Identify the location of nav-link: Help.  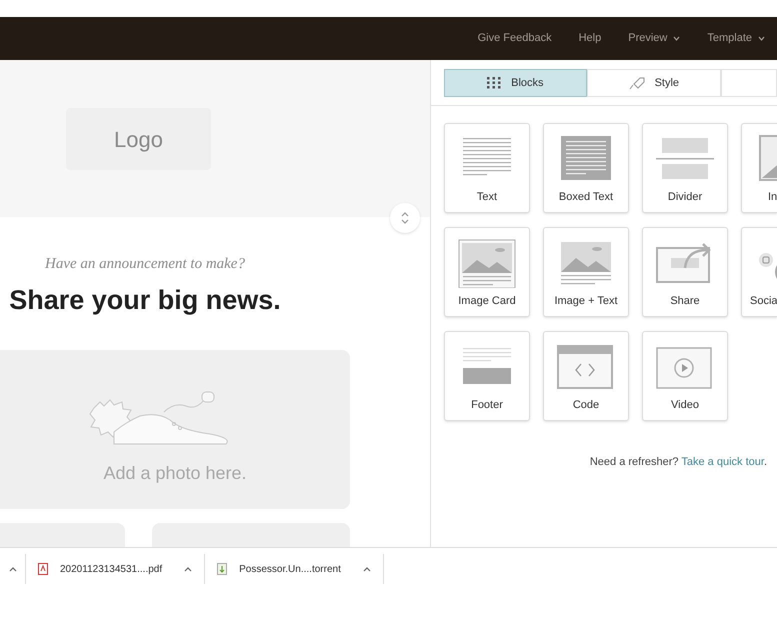
(590, 38).